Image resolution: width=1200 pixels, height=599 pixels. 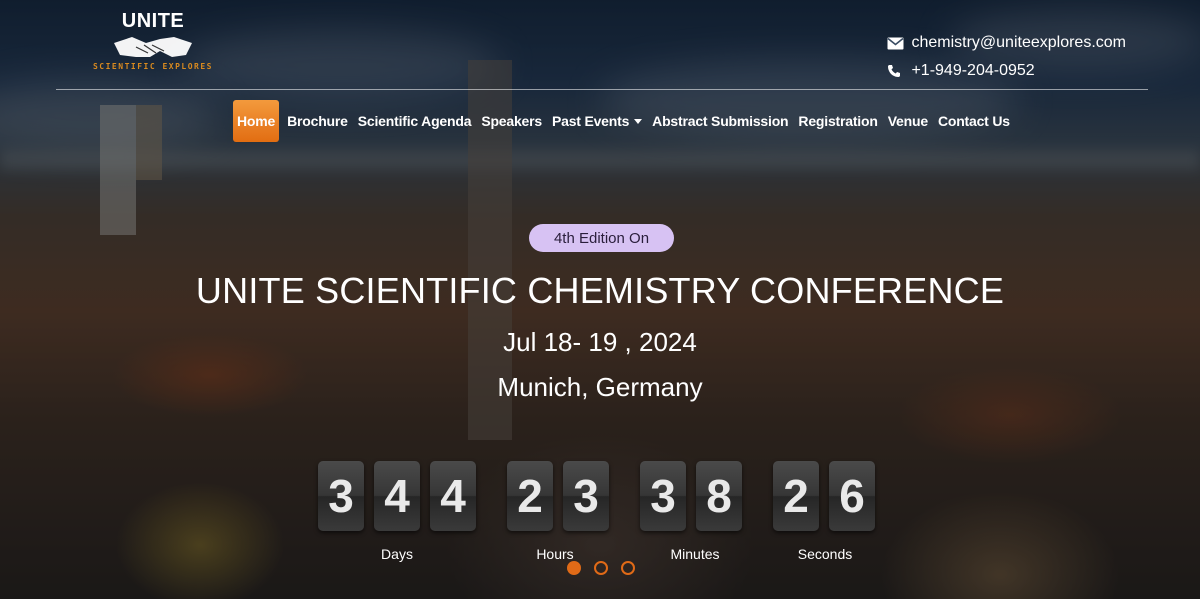 I want to click on minutes-digit-2: 8, so click(x=719, y=496).